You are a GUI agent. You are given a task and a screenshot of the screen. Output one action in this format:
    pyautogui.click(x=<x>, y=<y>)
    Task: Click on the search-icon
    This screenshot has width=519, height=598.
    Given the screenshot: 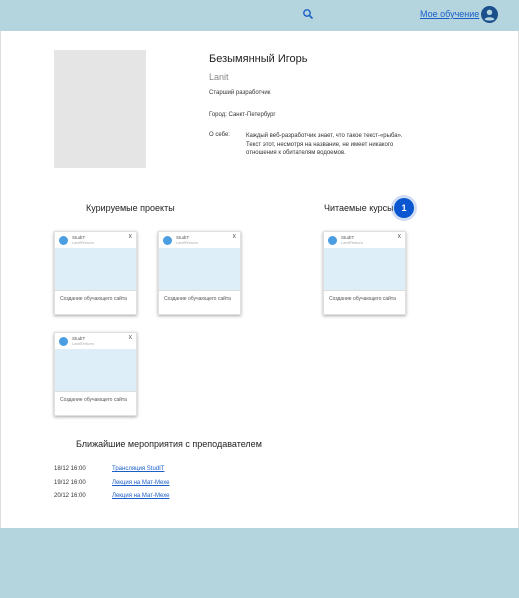 What is the action you would take?
    pyautogui.click(x=308, y=14)
    